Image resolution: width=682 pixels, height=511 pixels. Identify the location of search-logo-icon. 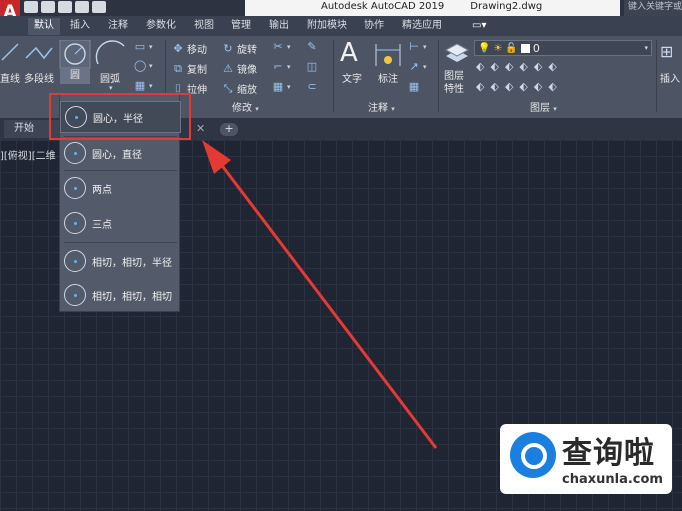
(533, 455).